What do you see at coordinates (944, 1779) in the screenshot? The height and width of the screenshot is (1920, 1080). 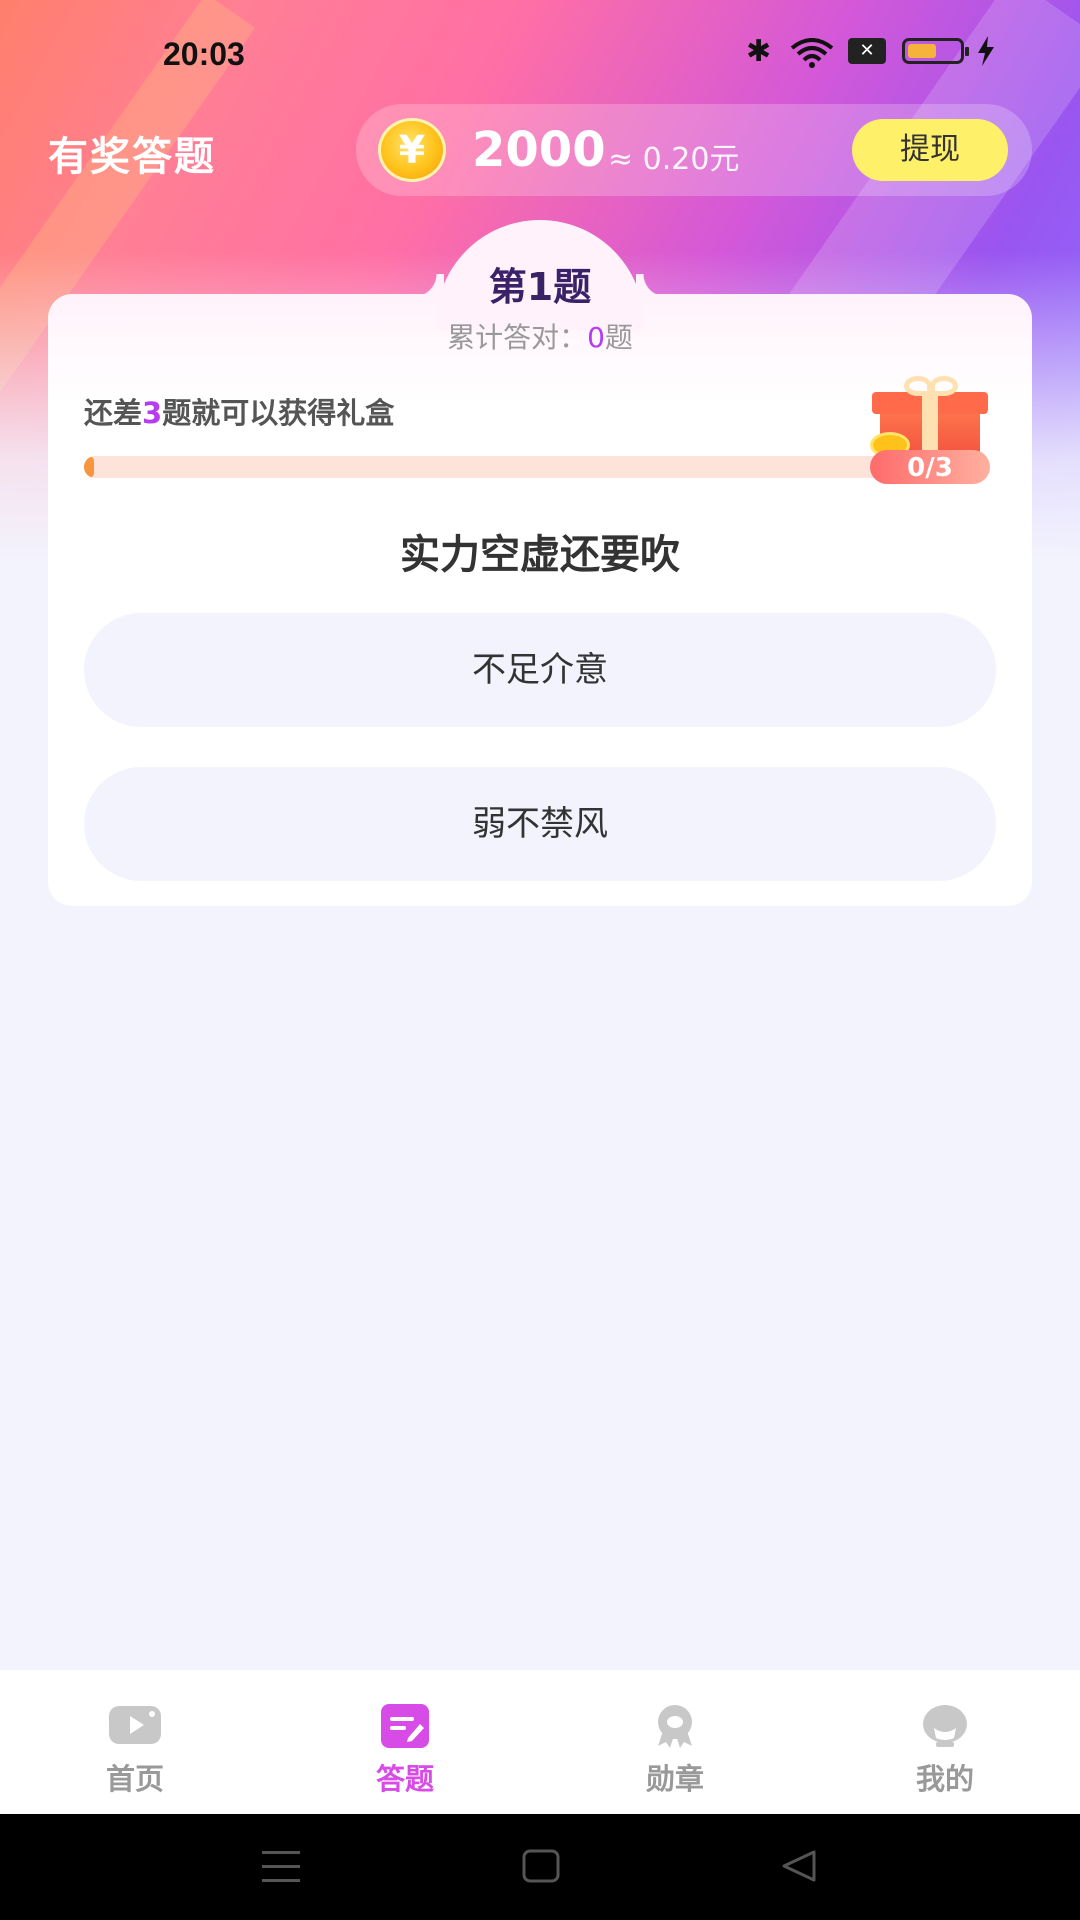 I see `nav-label-profile: 我的` at bounding box center [944, 1779].